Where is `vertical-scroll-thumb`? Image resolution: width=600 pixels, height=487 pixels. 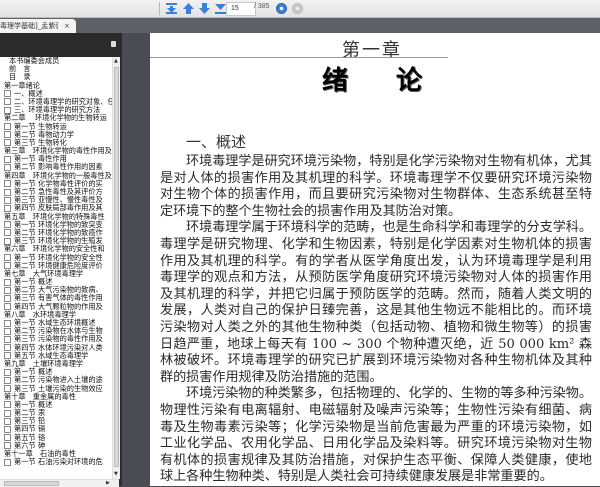 vertical-scroll-thumb is located at coordinates (116, 267).